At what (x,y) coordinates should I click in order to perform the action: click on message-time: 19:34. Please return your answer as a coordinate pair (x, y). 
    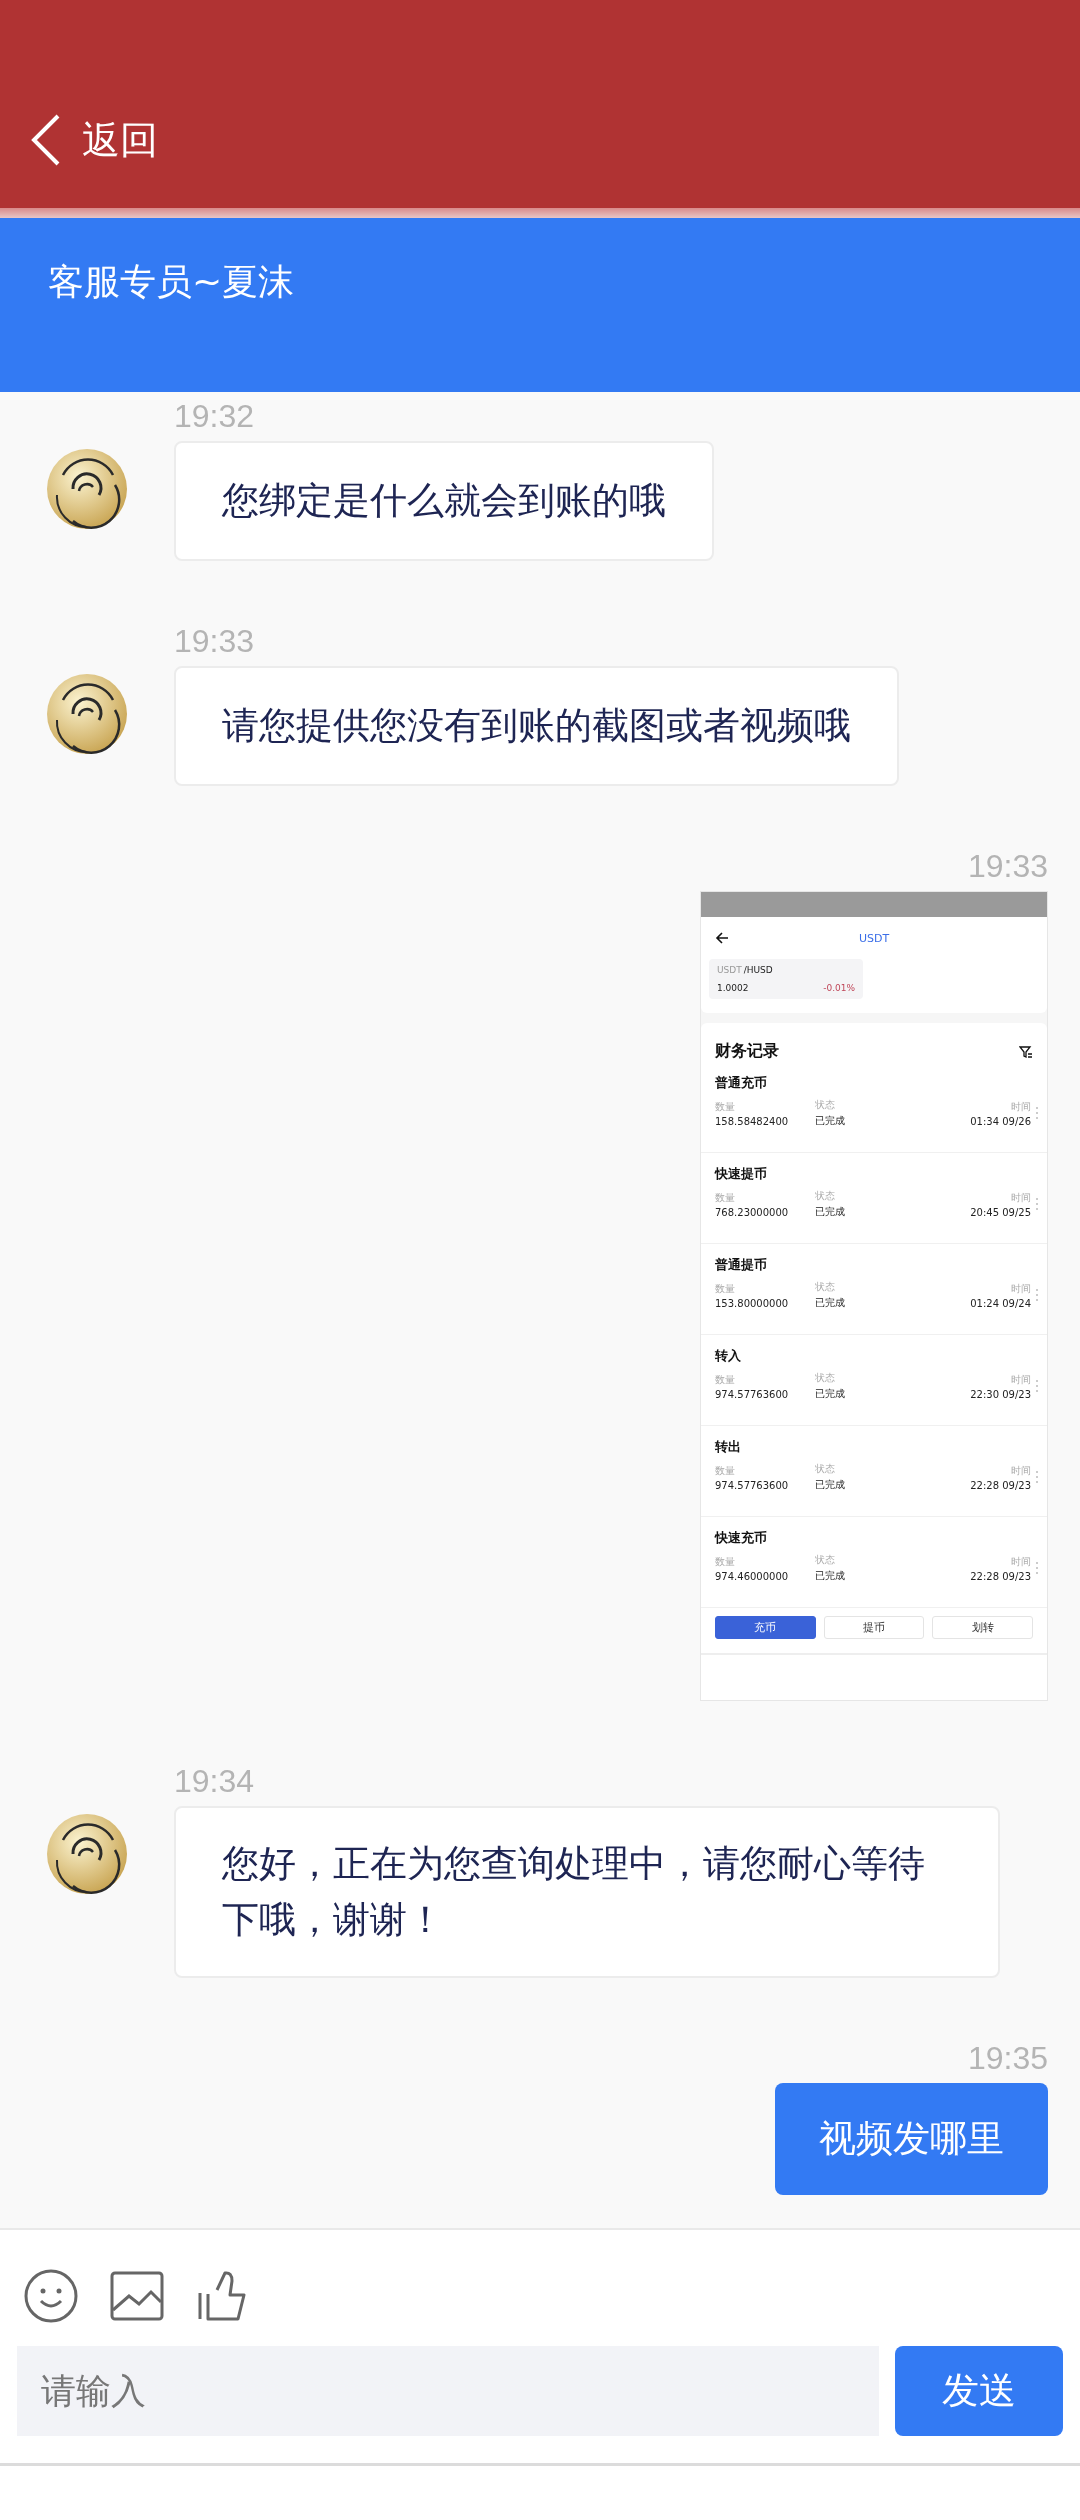
    Looking at the image, I should click on (215, 1781).